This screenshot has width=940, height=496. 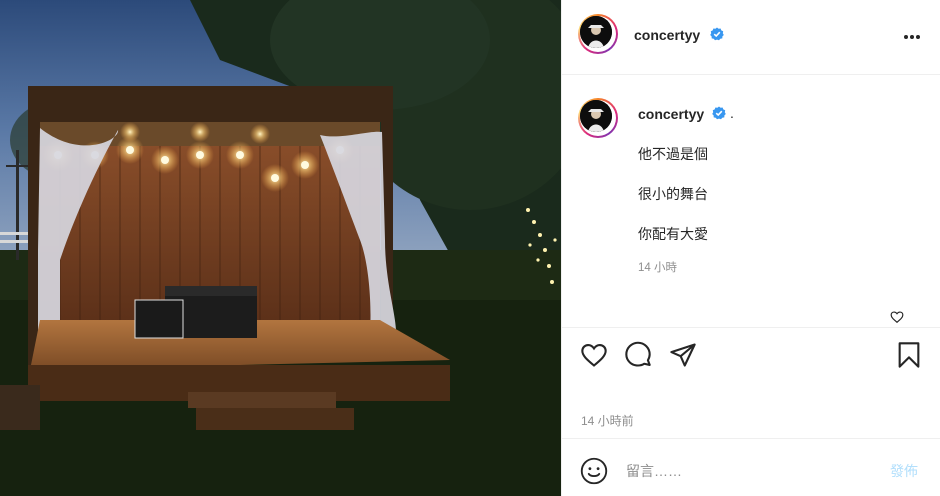 What do you see at coordinates (598, 34) in the screenshot?
I see `avatar` at bounding box center [598, 34].